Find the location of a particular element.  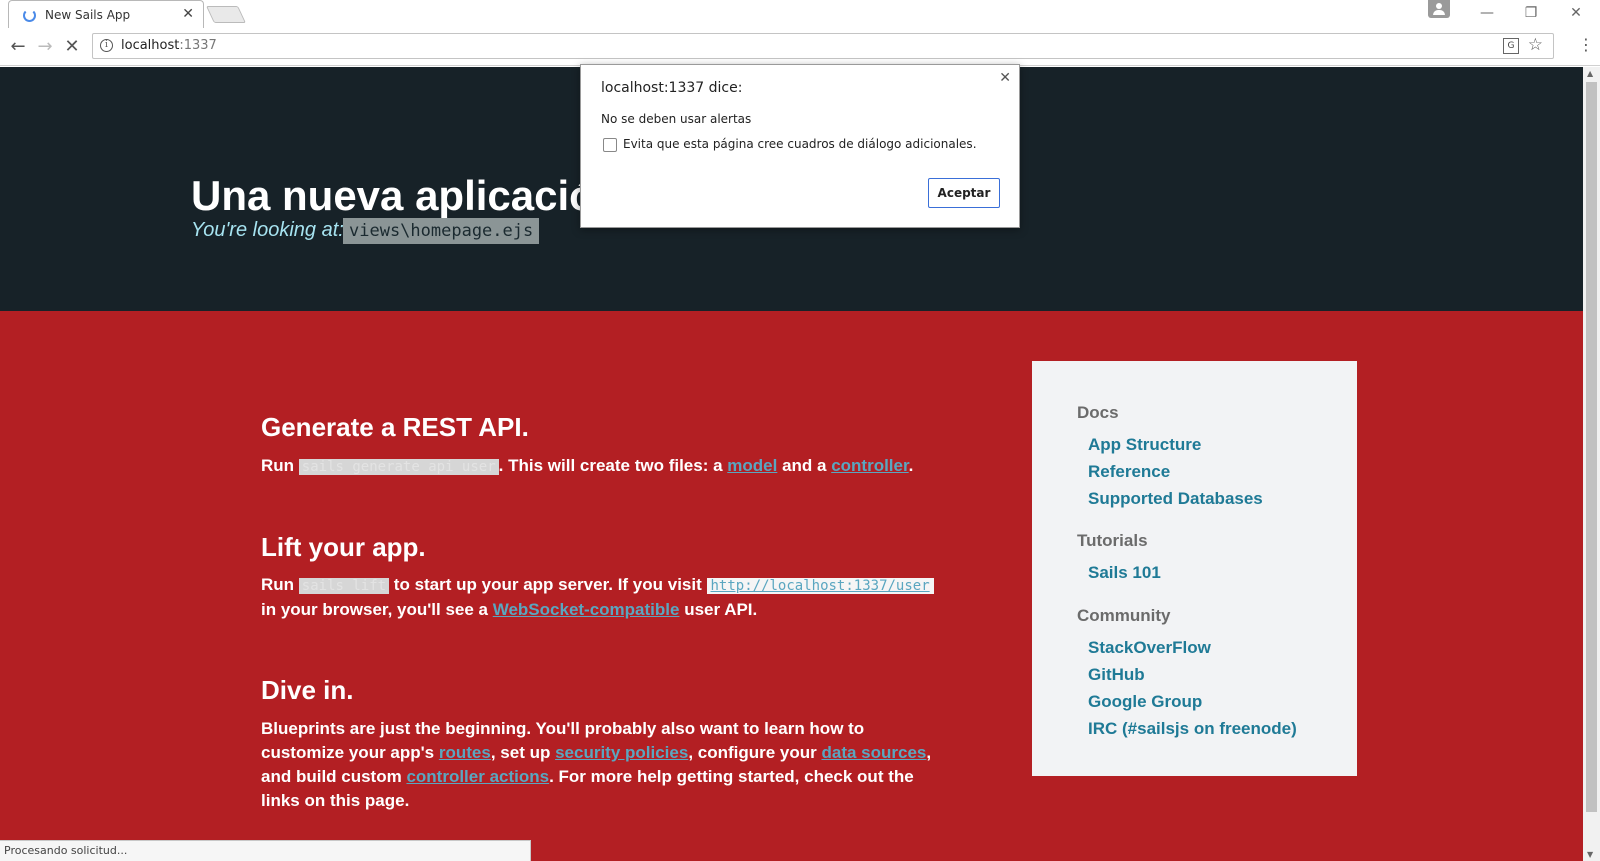

scrollbar-thumb is located at coordinates (1591, 447).